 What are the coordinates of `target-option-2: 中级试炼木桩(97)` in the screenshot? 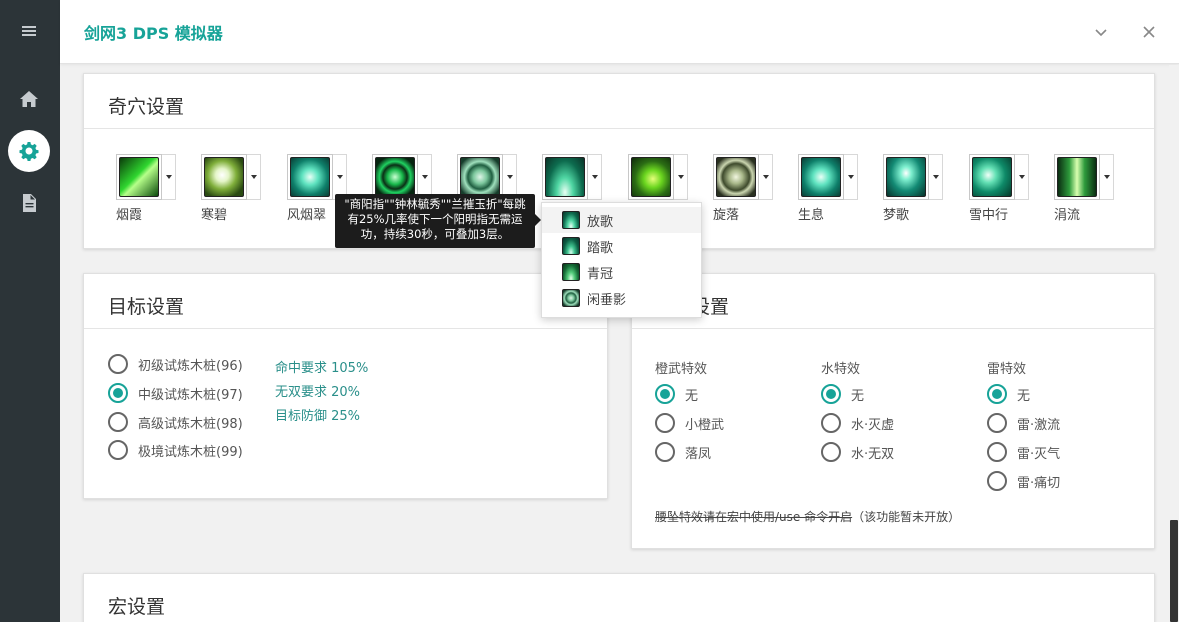 It's located at (175, 393).